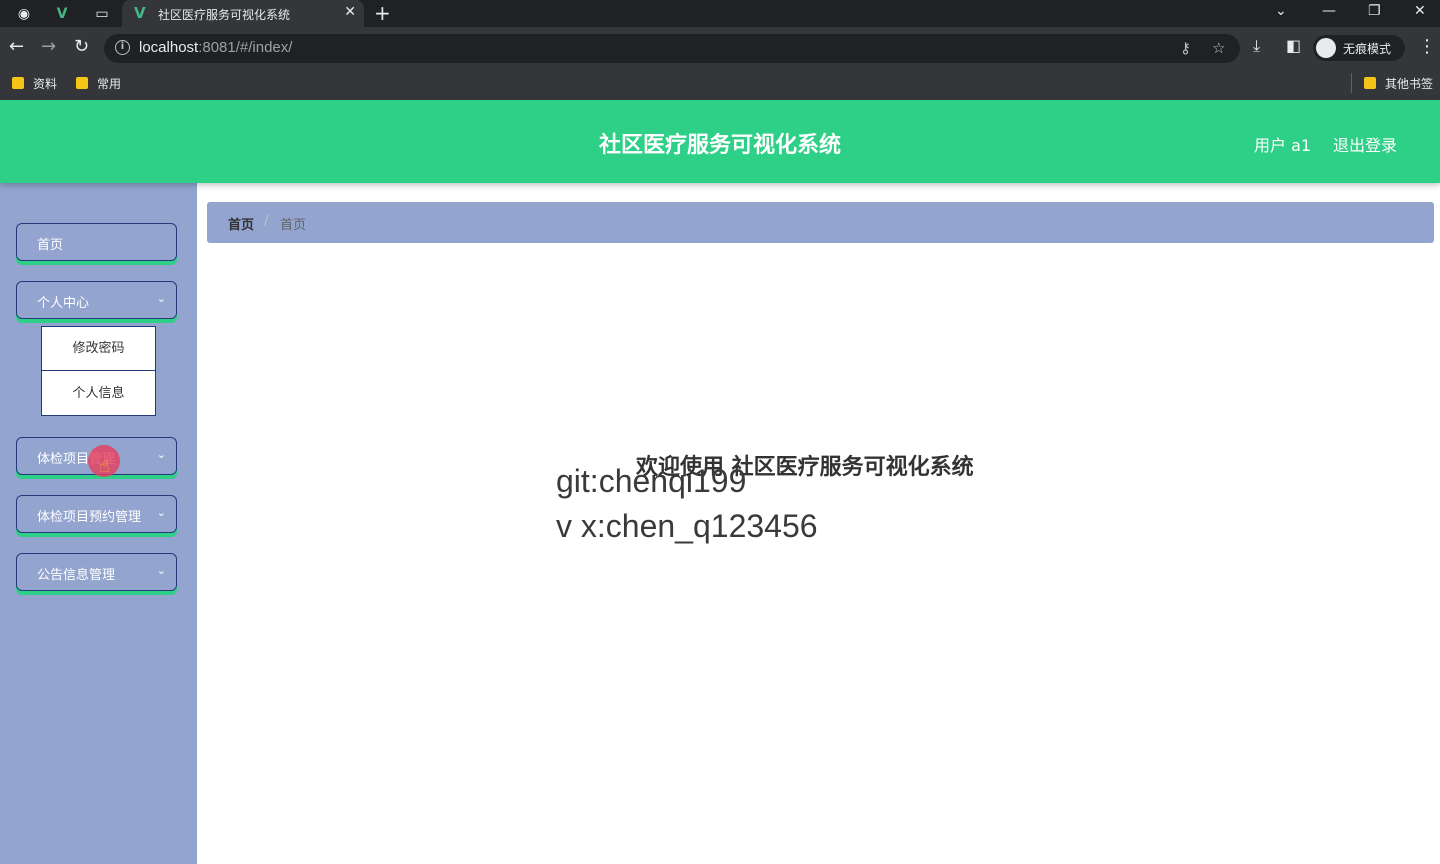 The width and height of the screenshot is (1440, 864). I want to click on personal-center-submenu: 修改密码 个人信息, so click(98, 371).